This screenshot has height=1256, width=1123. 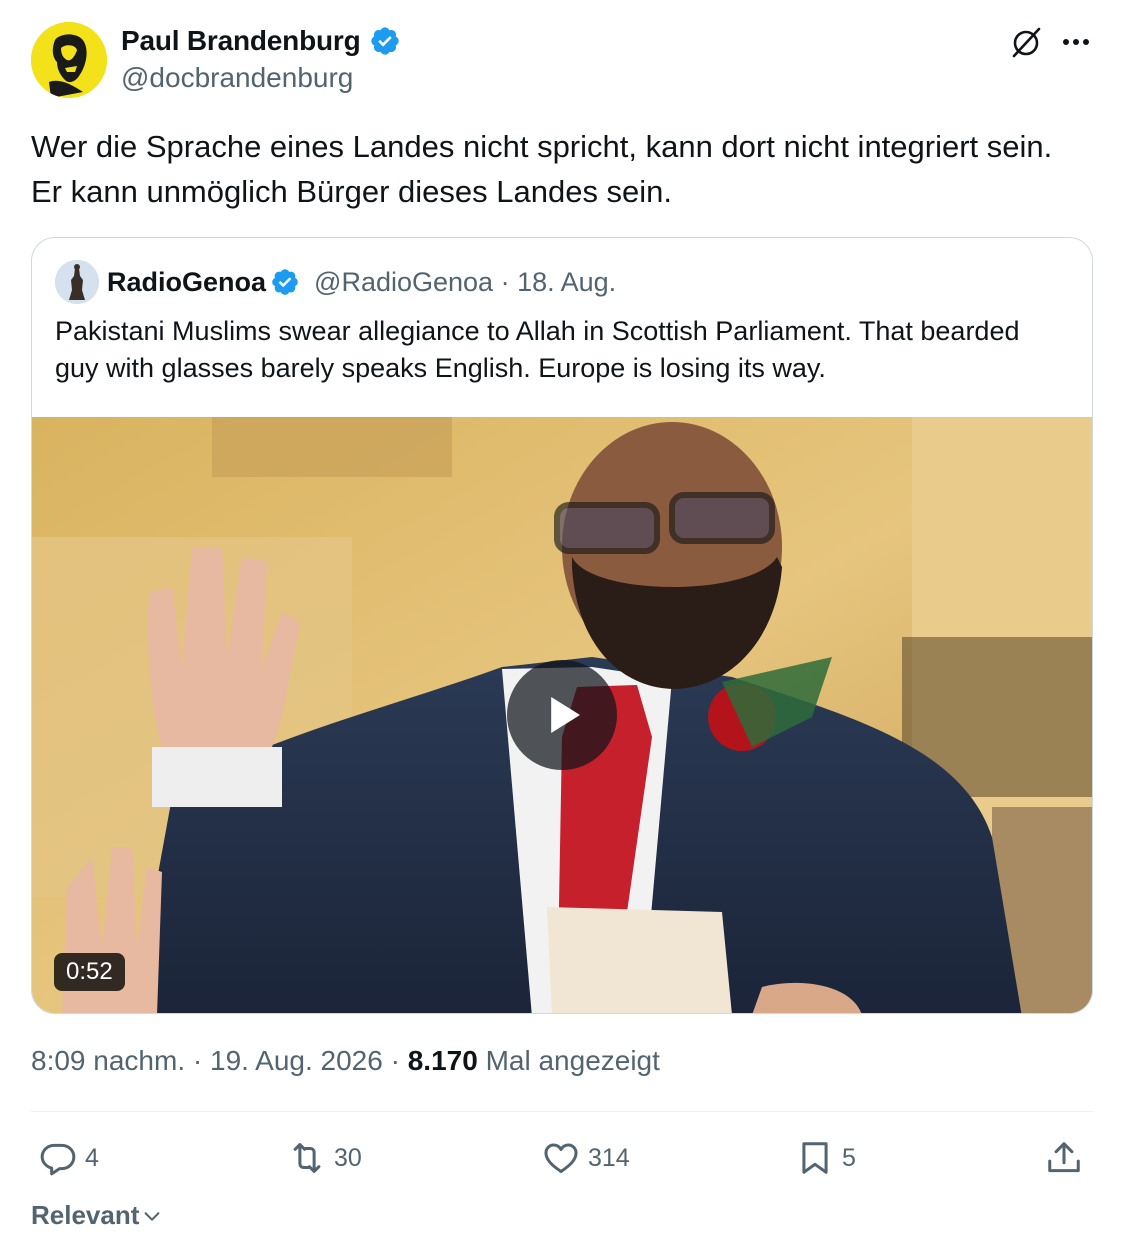 I want to click on reply-count: 4, so click(x=92, y=1157).